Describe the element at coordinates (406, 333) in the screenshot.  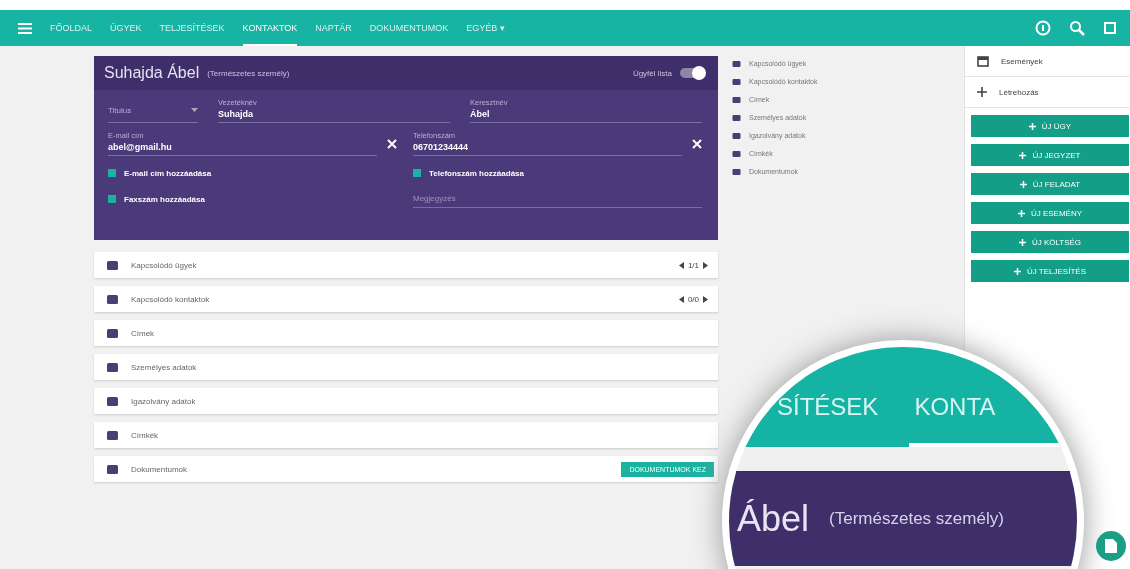
I see `section-panel: Címek` at that location.